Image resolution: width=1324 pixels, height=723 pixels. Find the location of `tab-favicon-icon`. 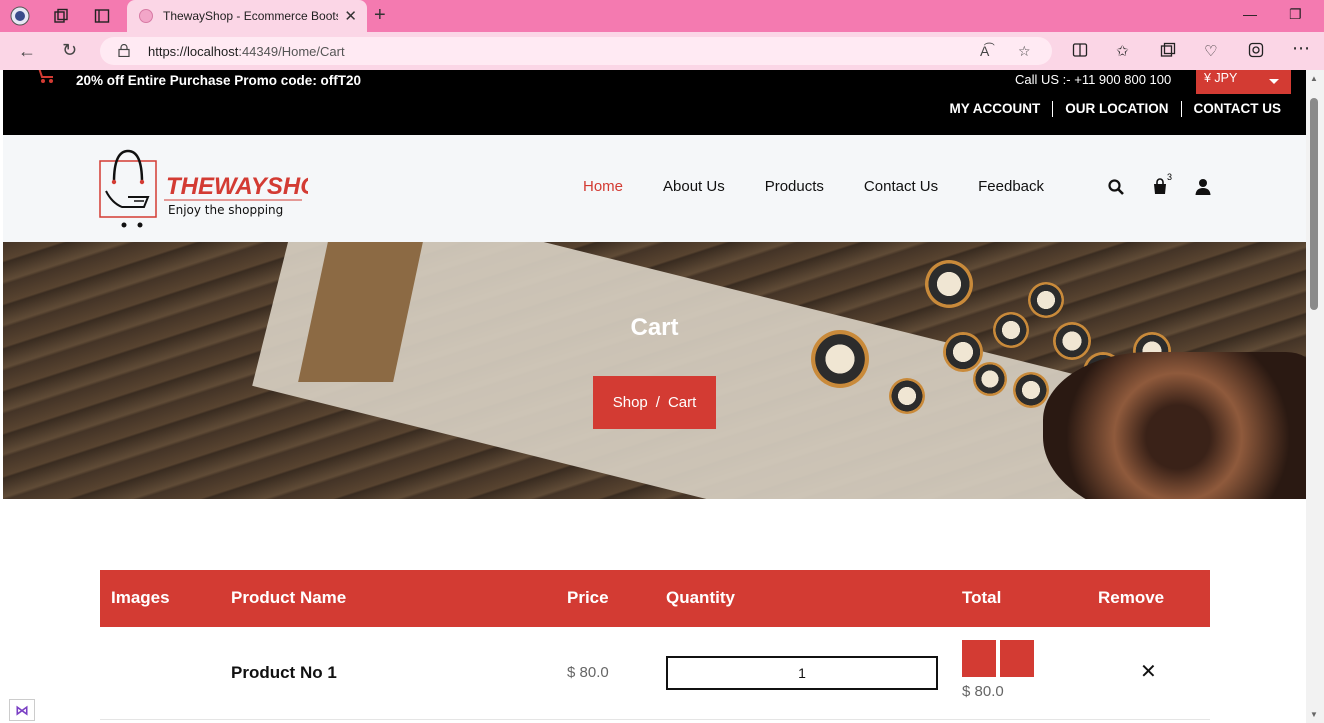

tab-favicon-icon is located at coordinates (146, 16).